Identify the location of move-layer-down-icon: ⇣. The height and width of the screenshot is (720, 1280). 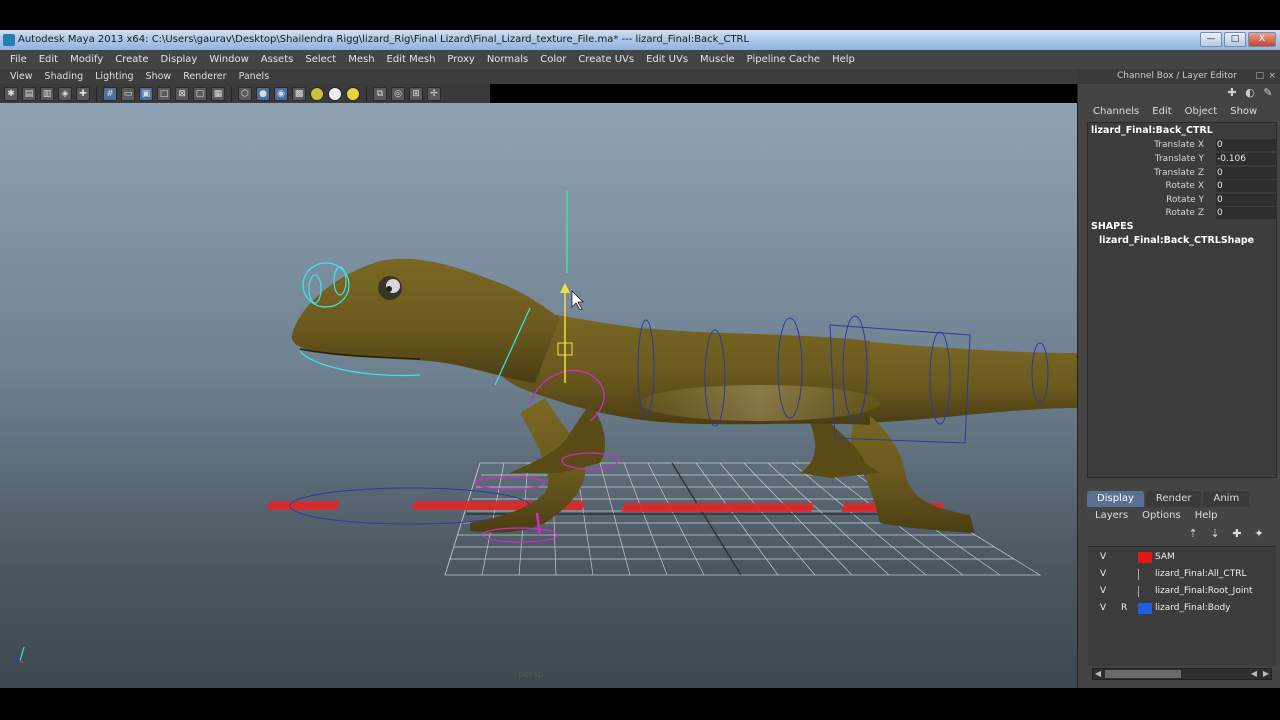
(1215, 534).